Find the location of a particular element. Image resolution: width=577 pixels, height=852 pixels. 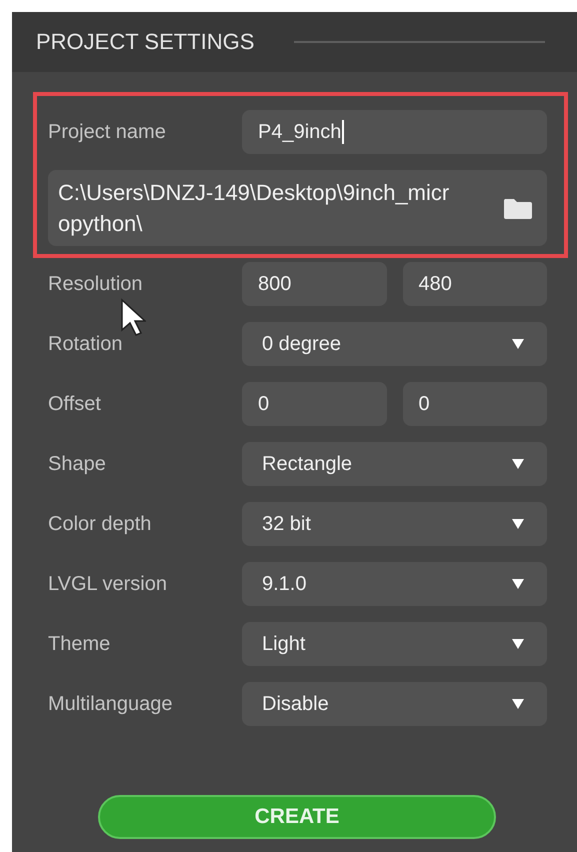

panel-title: PROJECT SETTINGS is located at coordinates (145, 42).